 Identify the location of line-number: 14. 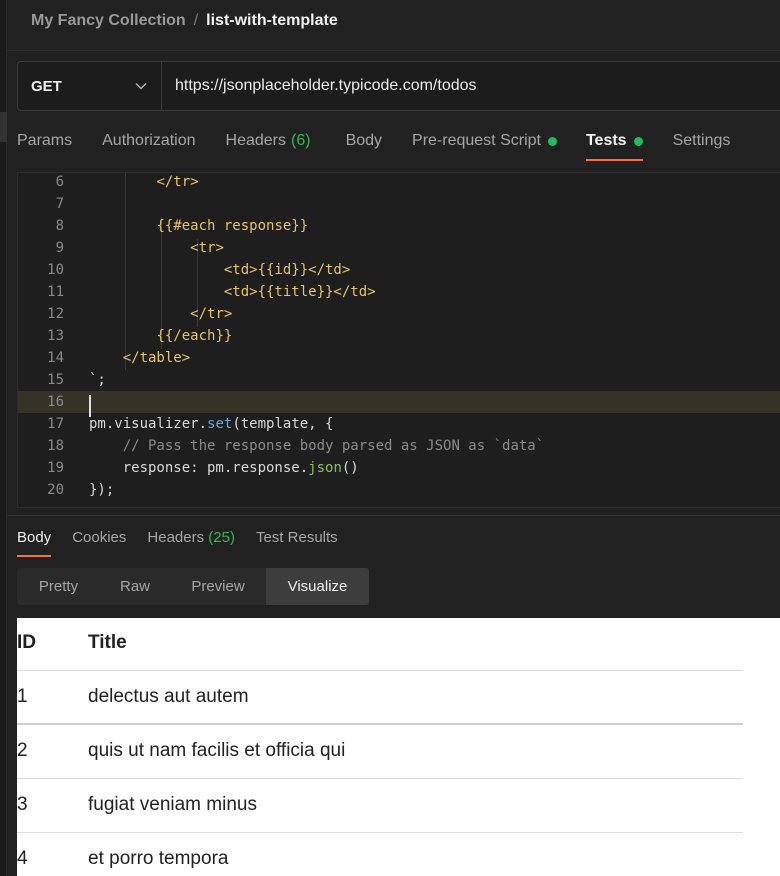
(55, 358).